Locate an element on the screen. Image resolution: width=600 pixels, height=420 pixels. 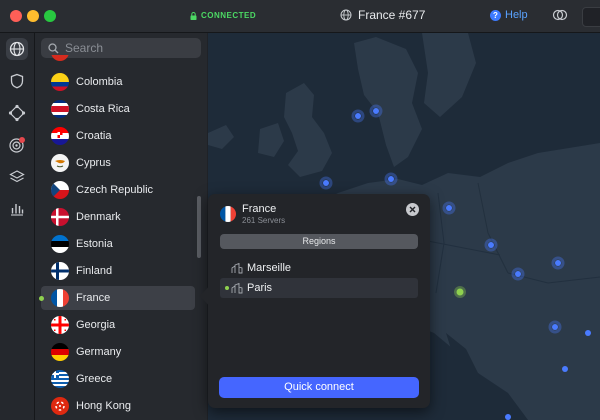
server-title: France #677 is located at coordinates (382, 15).